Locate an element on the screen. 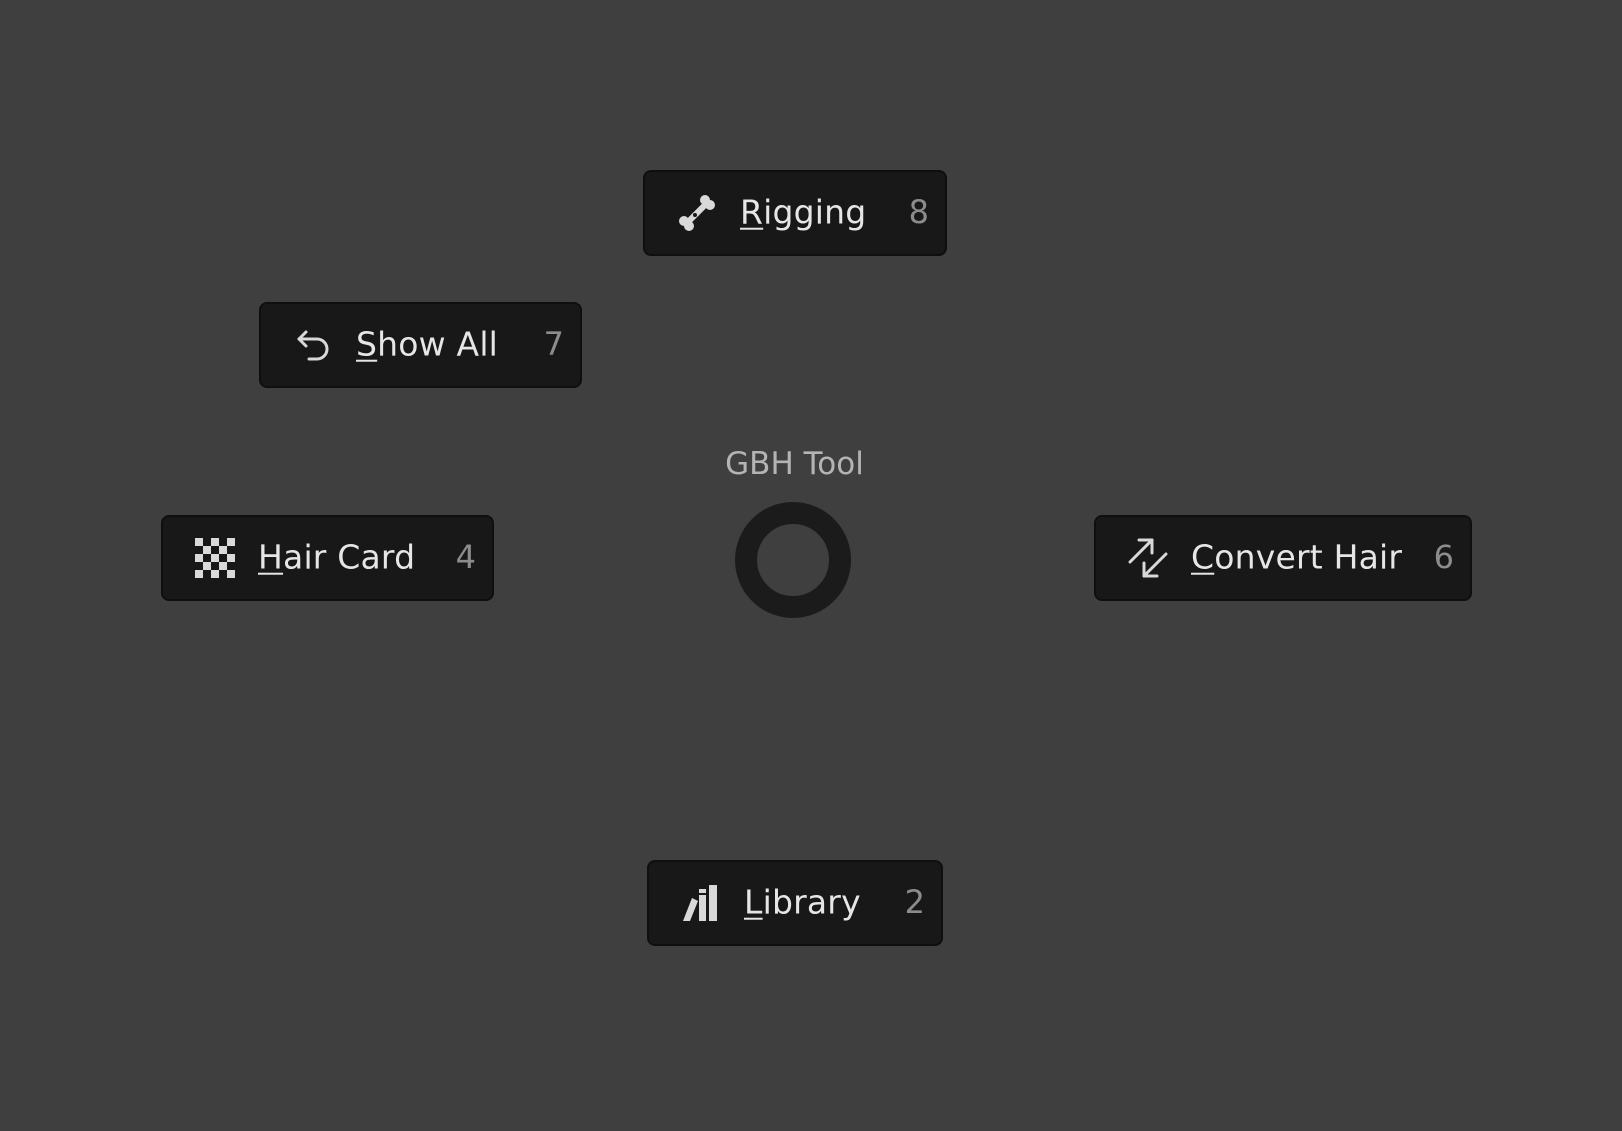 The image size is (1622, 1131). convert-hair-shortcut: 6 is located at coordinates (1443, 557).